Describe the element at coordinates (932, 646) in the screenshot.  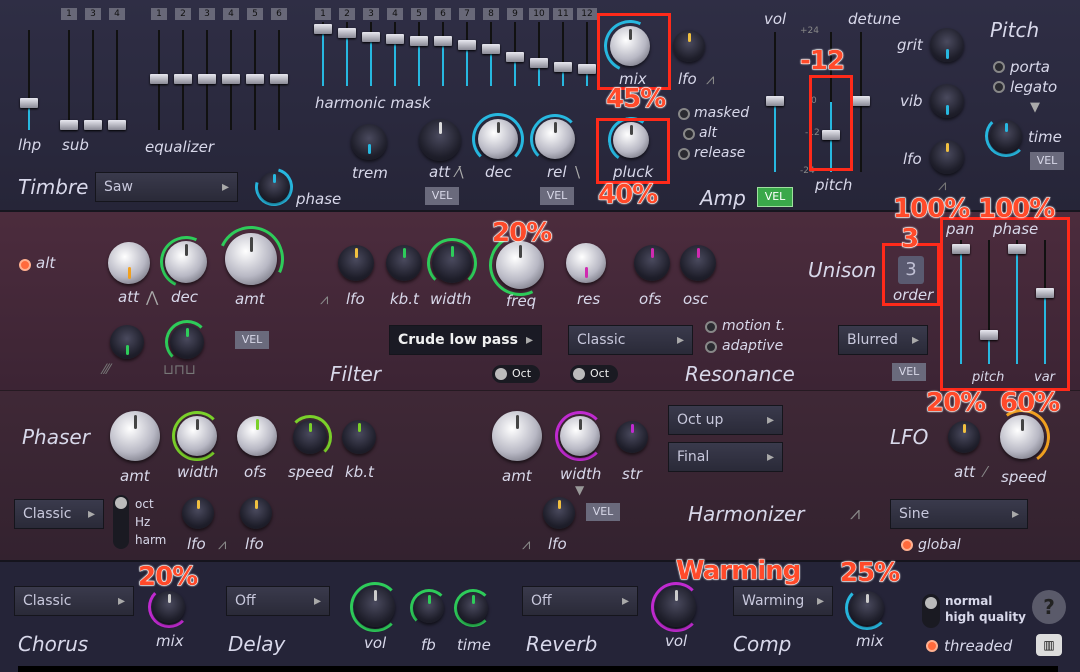
I see `threaded-radio` at that location.